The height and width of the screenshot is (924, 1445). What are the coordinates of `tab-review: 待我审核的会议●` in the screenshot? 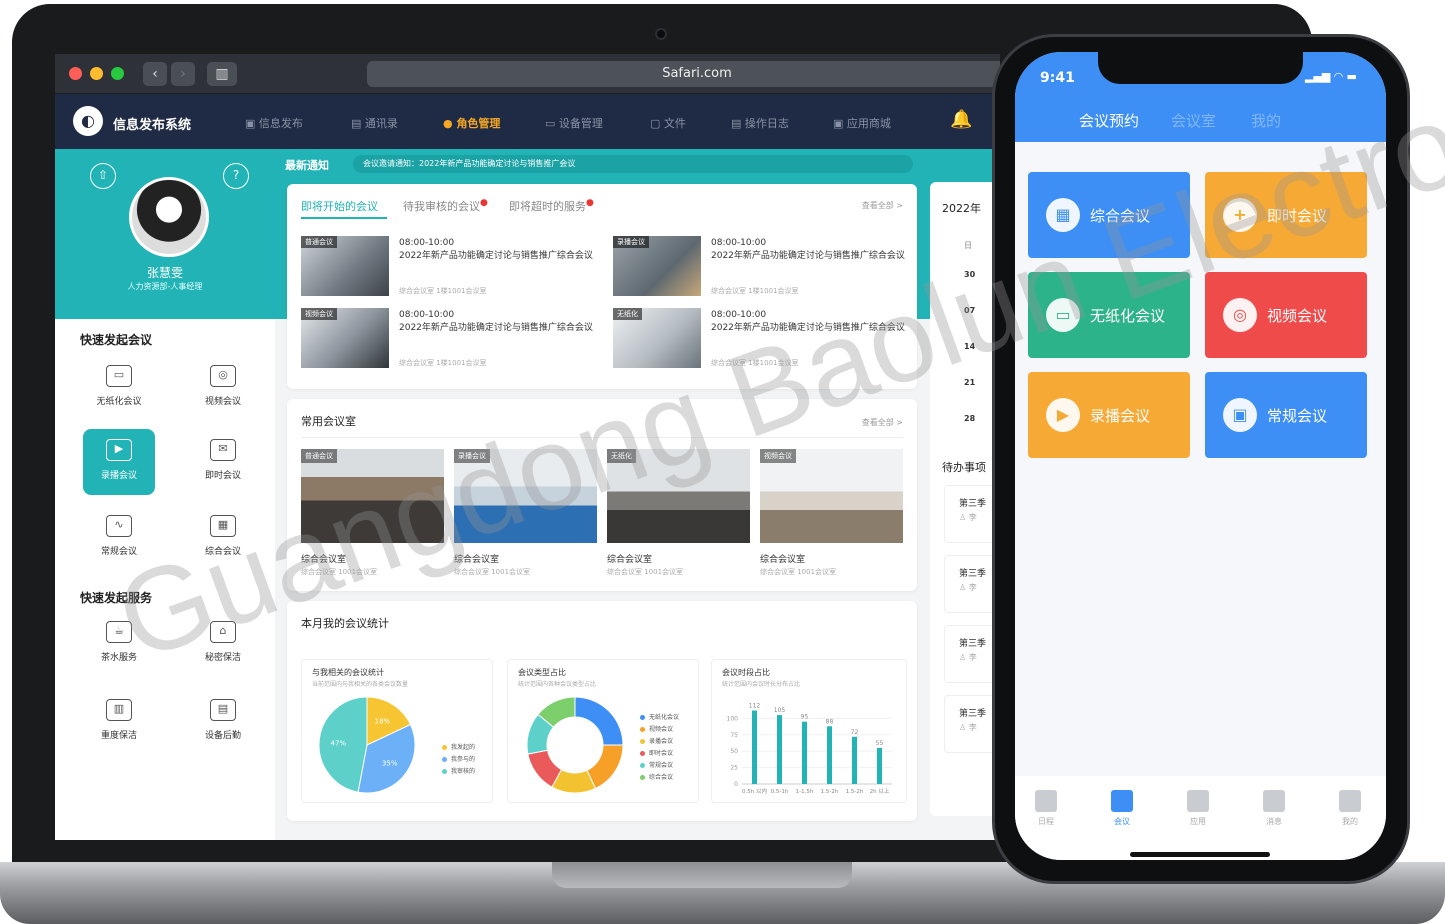 It's located at (445, 206).